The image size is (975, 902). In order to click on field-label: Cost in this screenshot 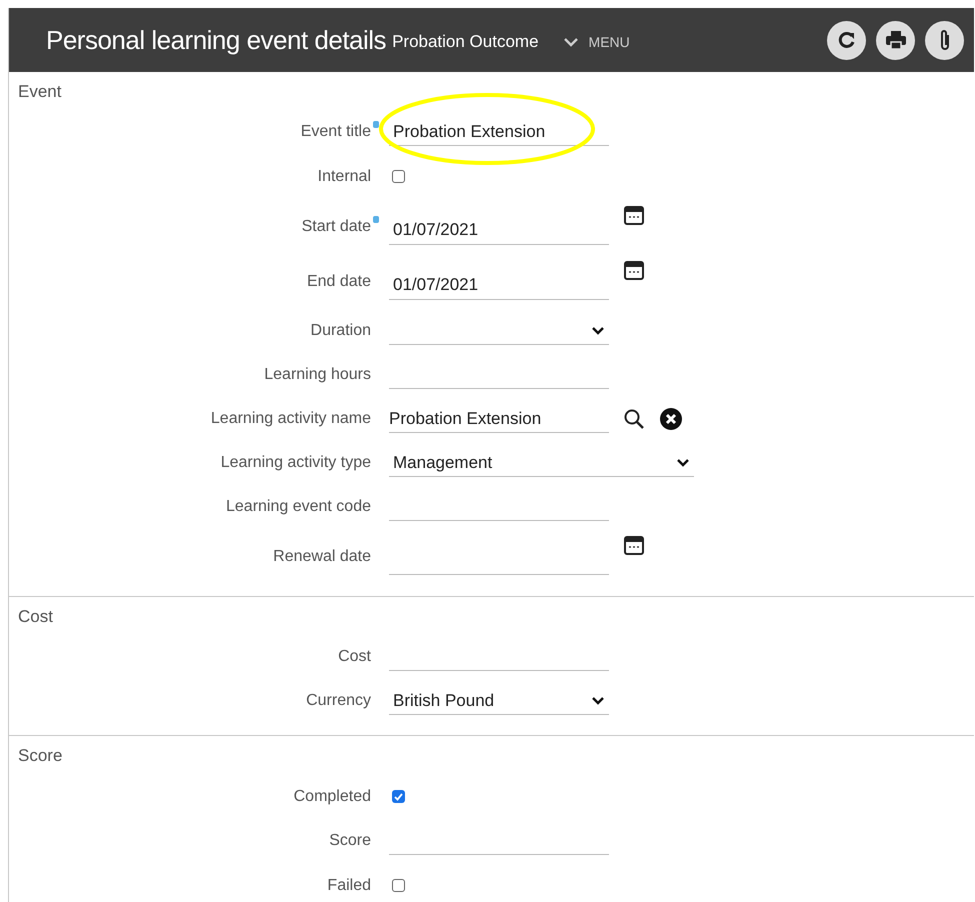, I will do `click(354, 657)`.